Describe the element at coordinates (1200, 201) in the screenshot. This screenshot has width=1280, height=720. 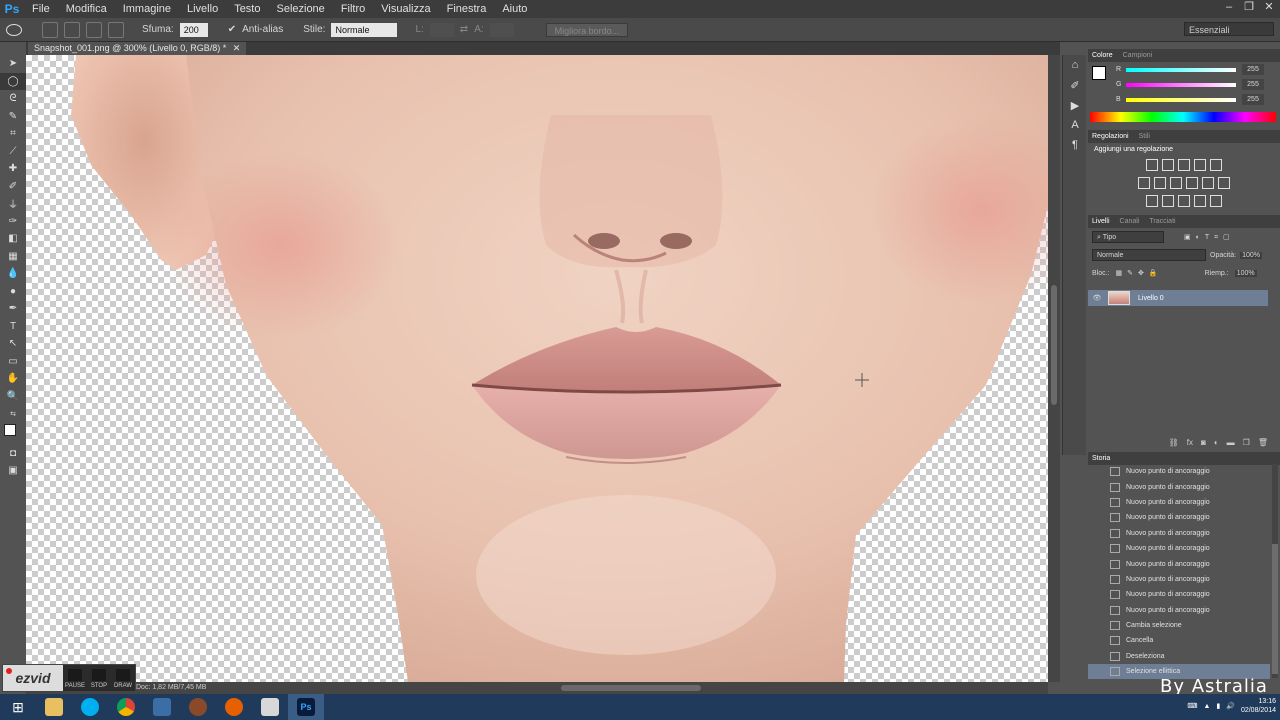
I see `selective-color-icon` at that location.